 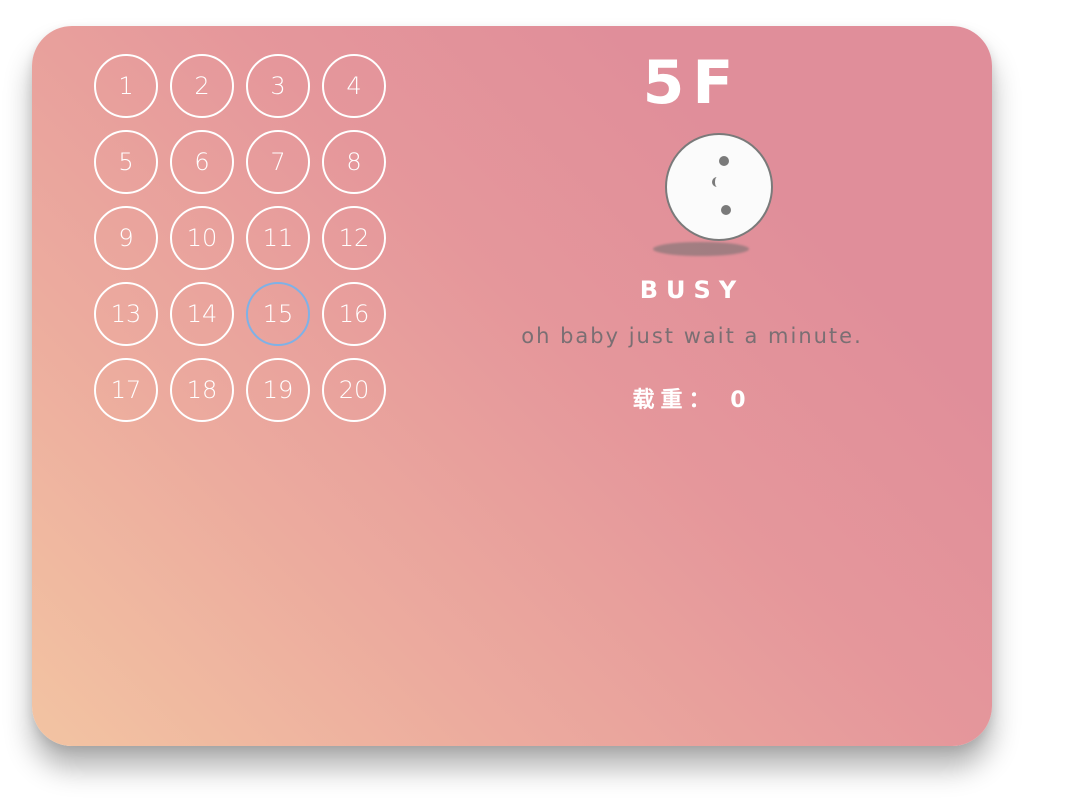 I want to click on face-eye-bottom, so click(x=726, y=210).